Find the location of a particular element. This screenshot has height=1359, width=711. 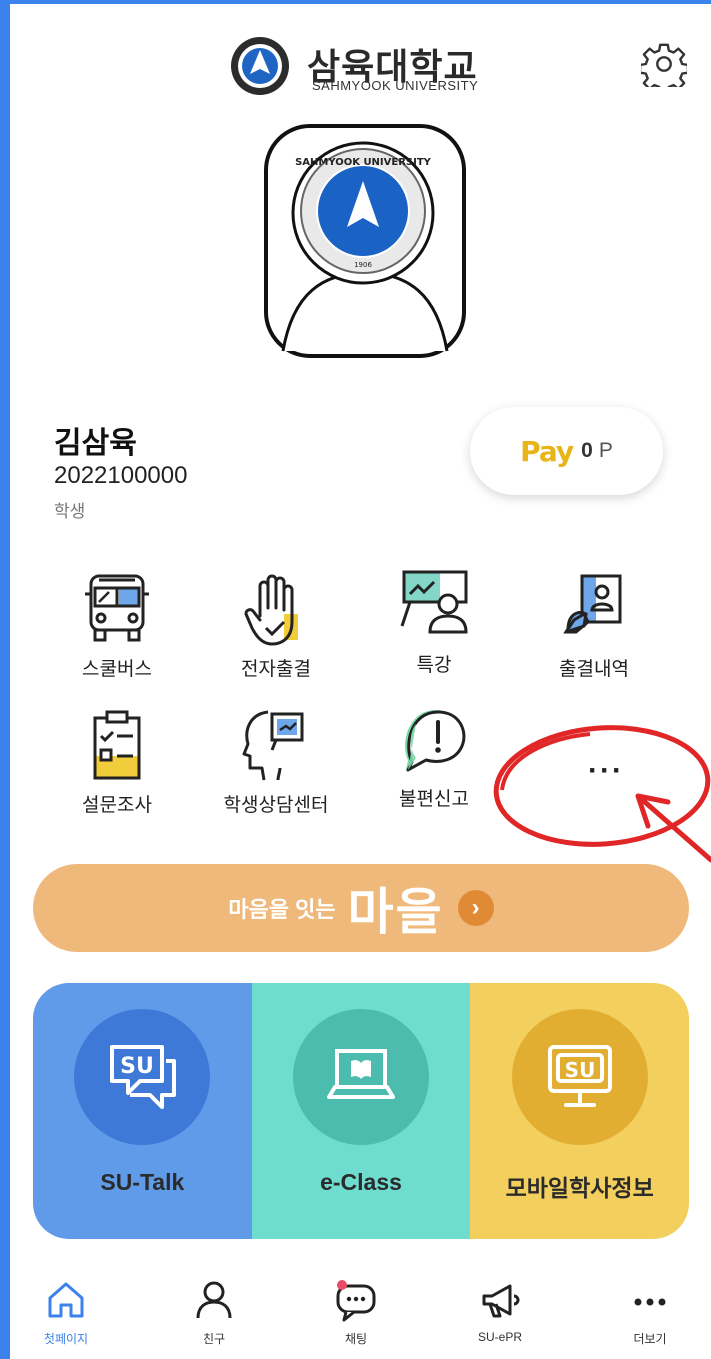

nav-su-epr: SU-ePR is located at coordinates (500, 1311).